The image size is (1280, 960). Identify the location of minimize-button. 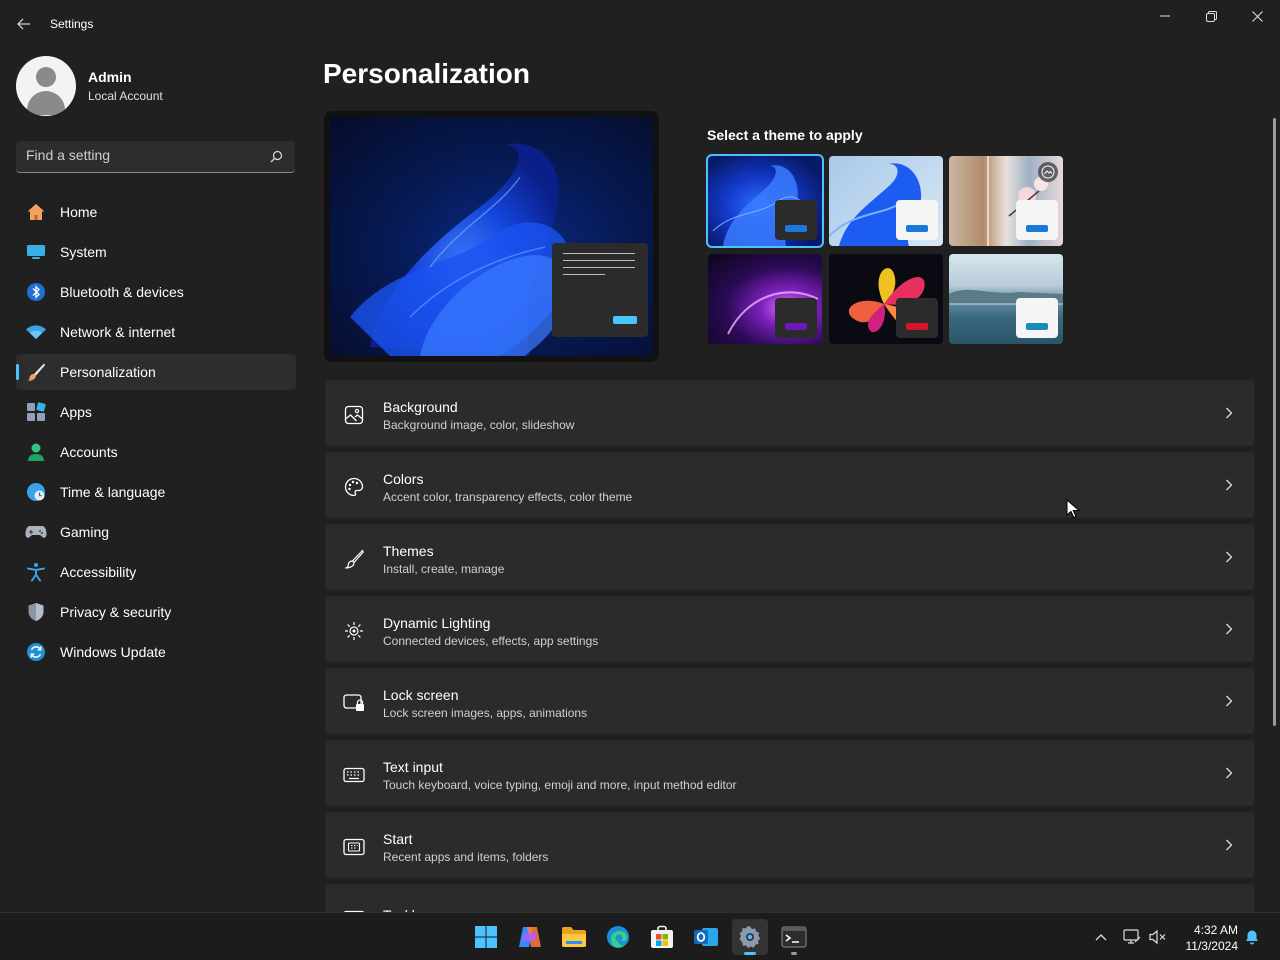
(1165, 16).